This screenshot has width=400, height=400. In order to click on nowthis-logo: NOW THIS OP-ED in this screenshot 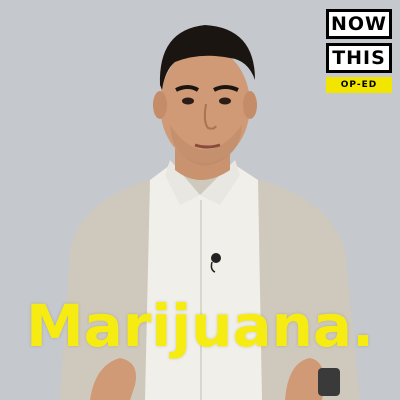, I will do `click(359, 51)`.